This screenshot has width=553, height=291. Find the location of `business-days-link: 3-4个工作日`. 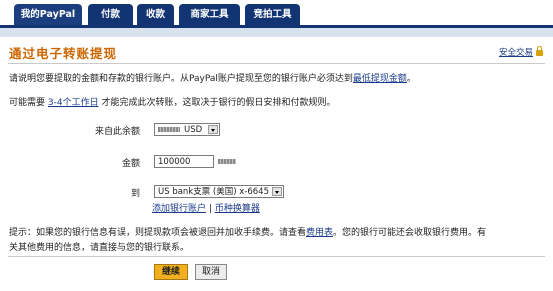

business-days-link: 3-4个工作日 is located at coordinates (73, 103).